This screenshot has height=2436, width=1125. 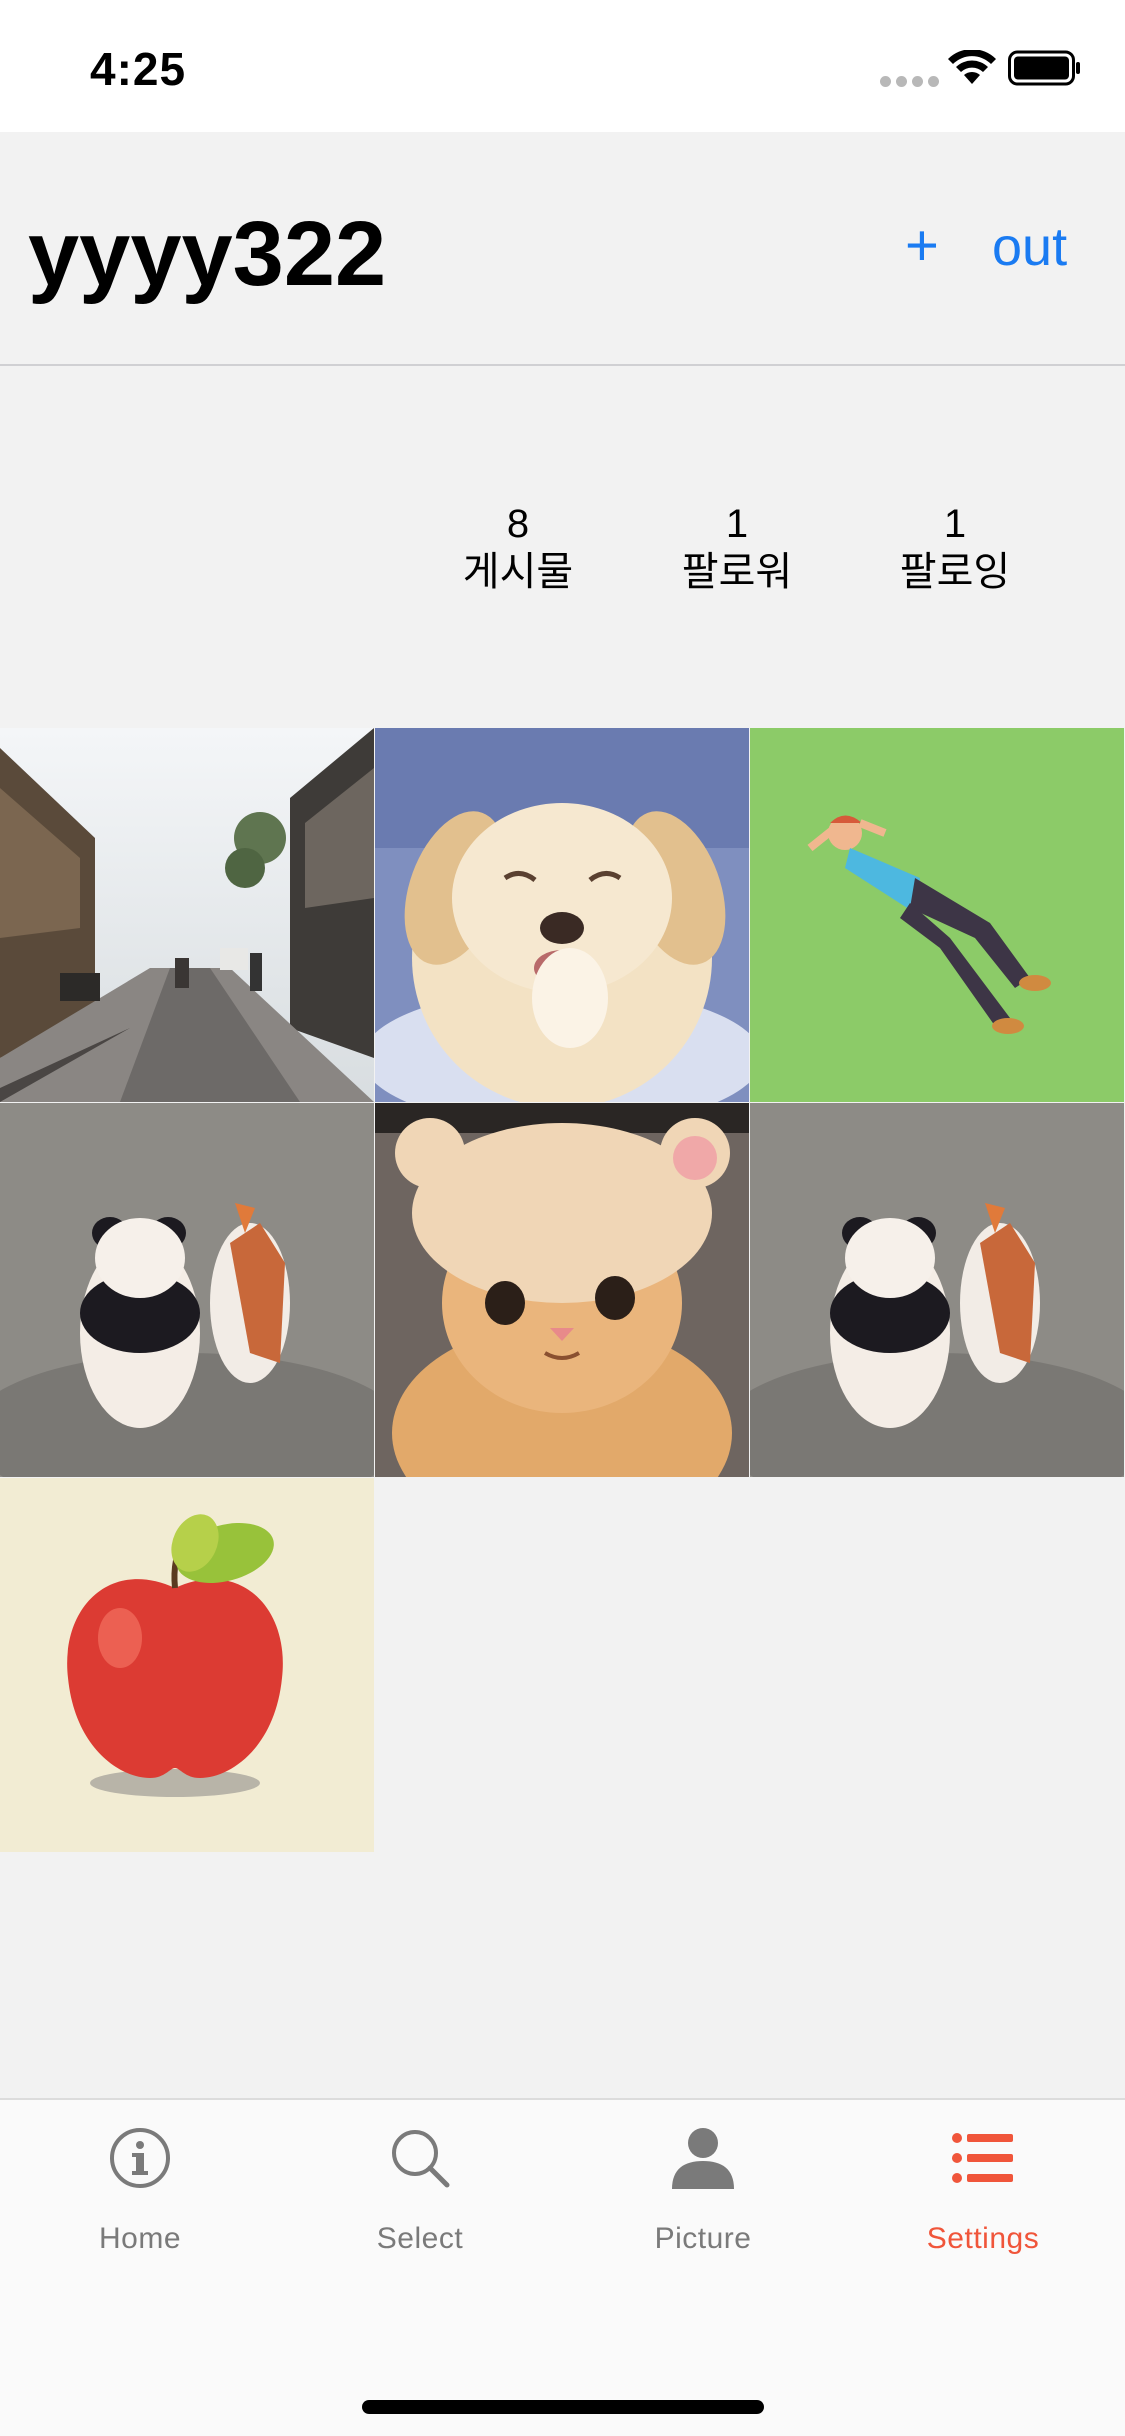 I want to click on search-icon, so click(x=421, y=2159).